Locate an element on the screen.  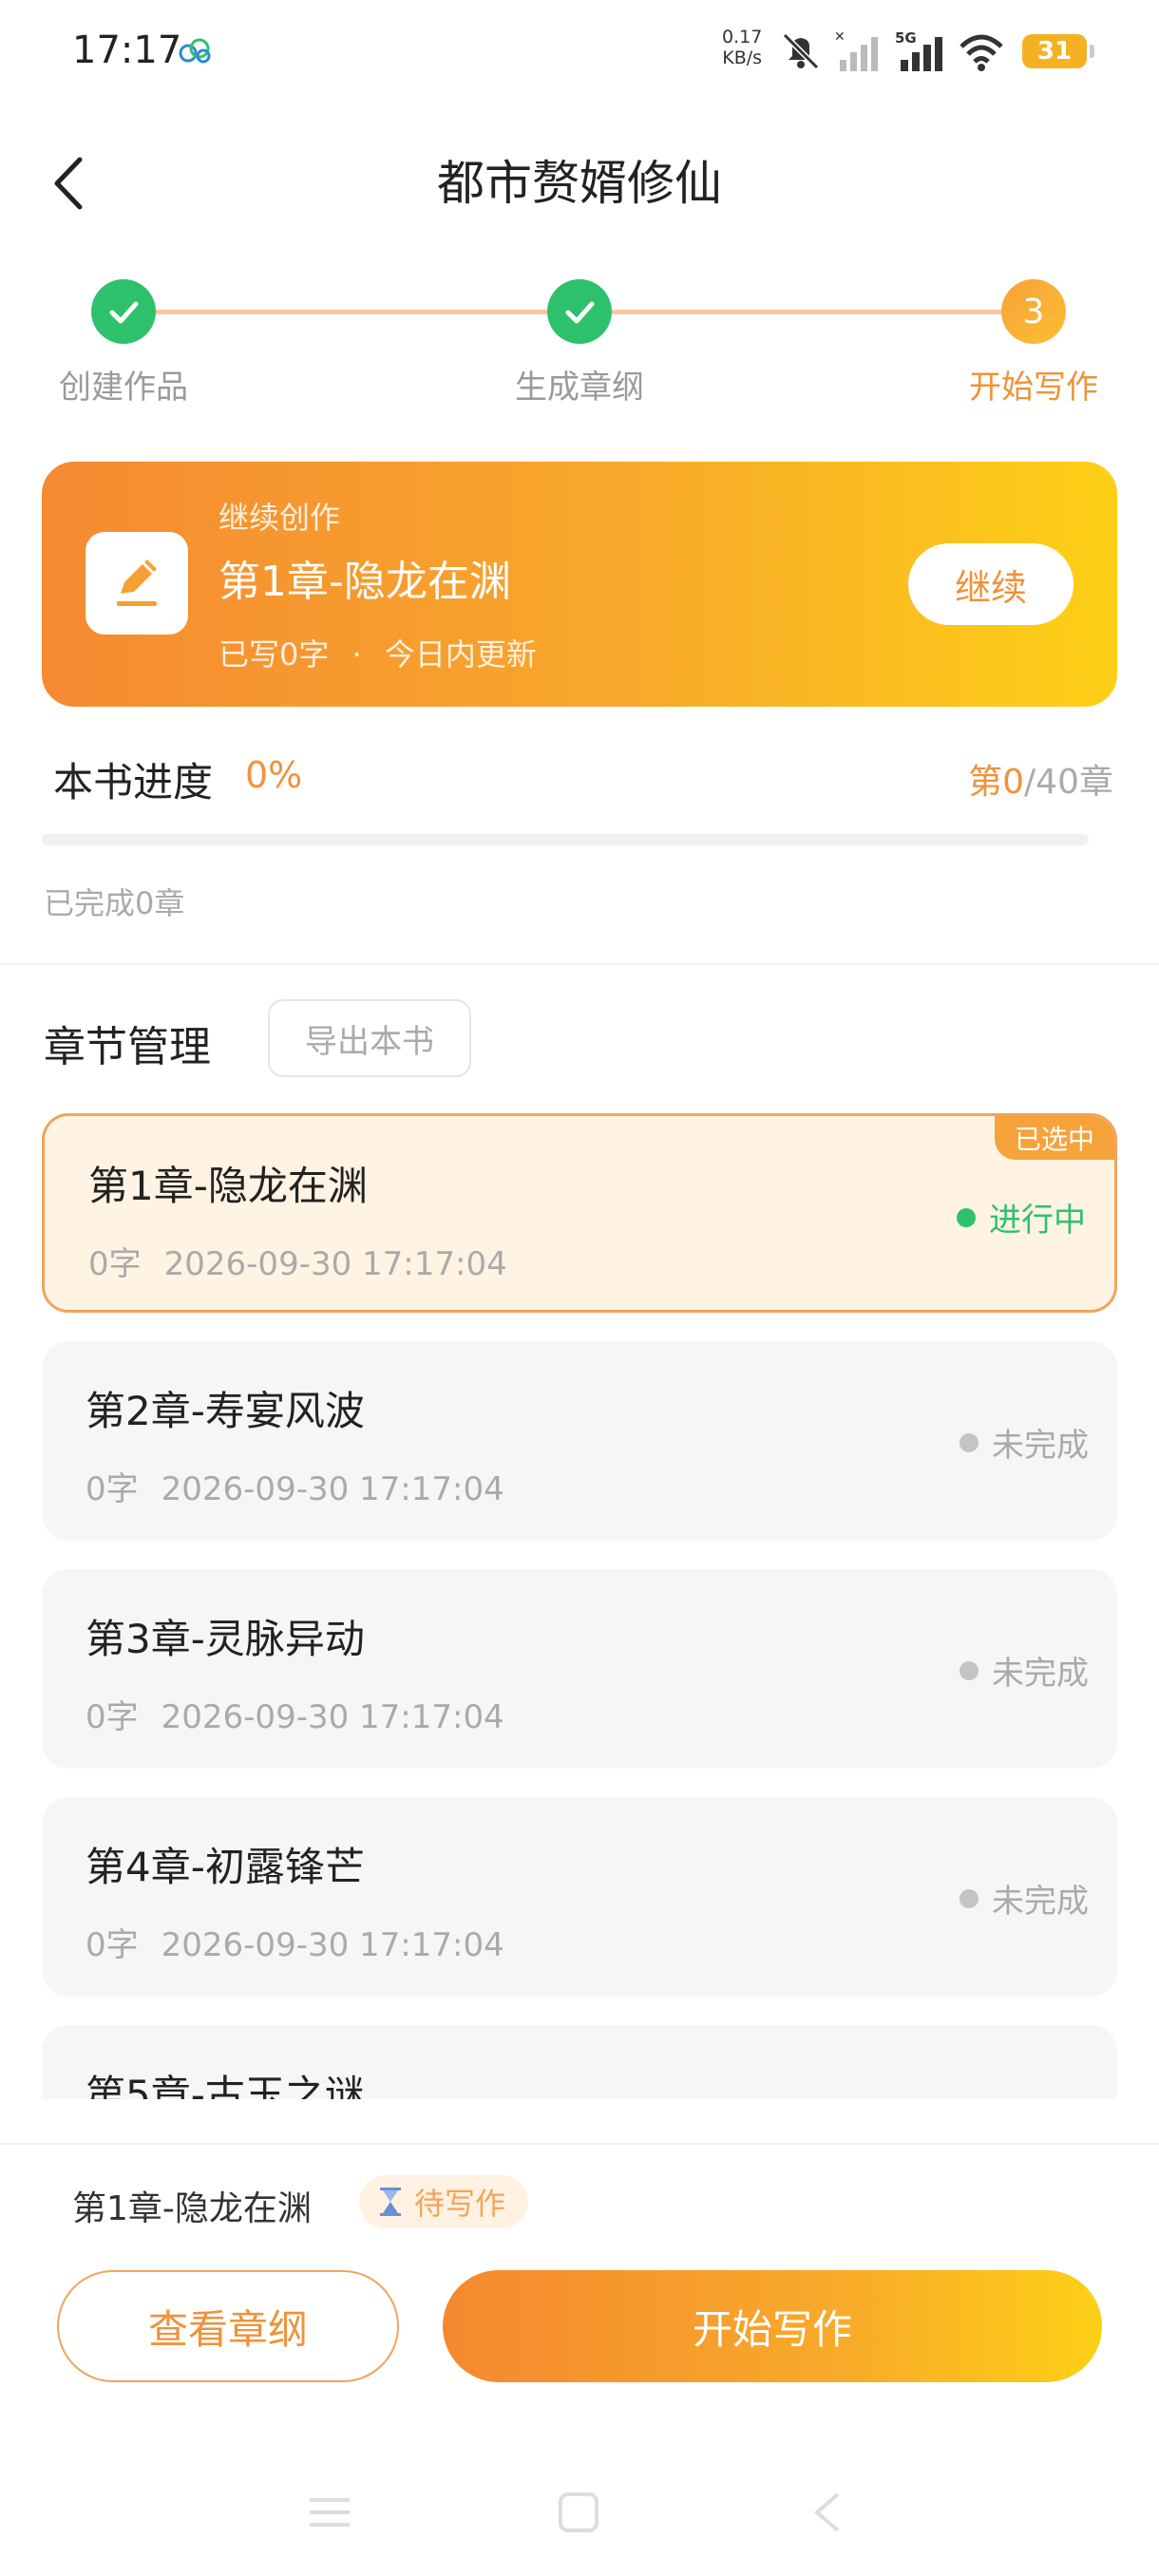
selected-badge: 已选中 is located at coordinates (1054, 1138).